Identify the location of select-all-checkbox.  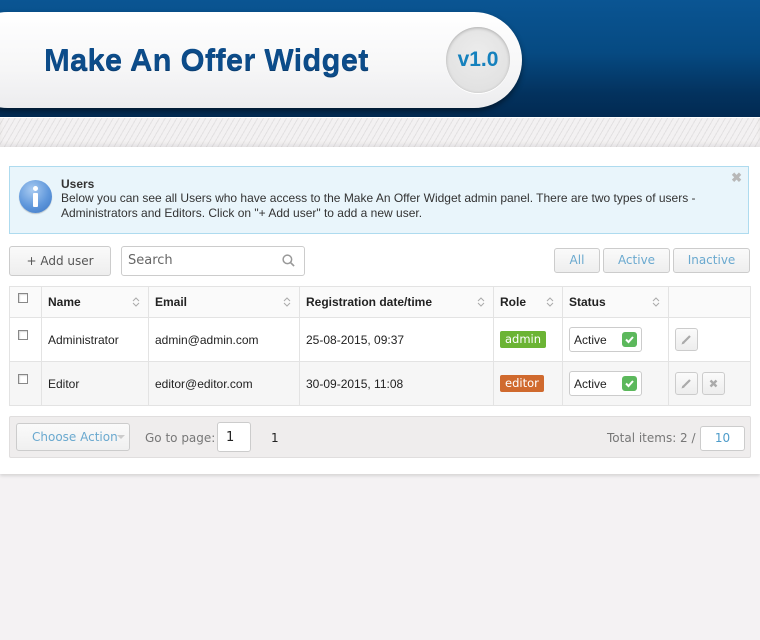
(23, 297).